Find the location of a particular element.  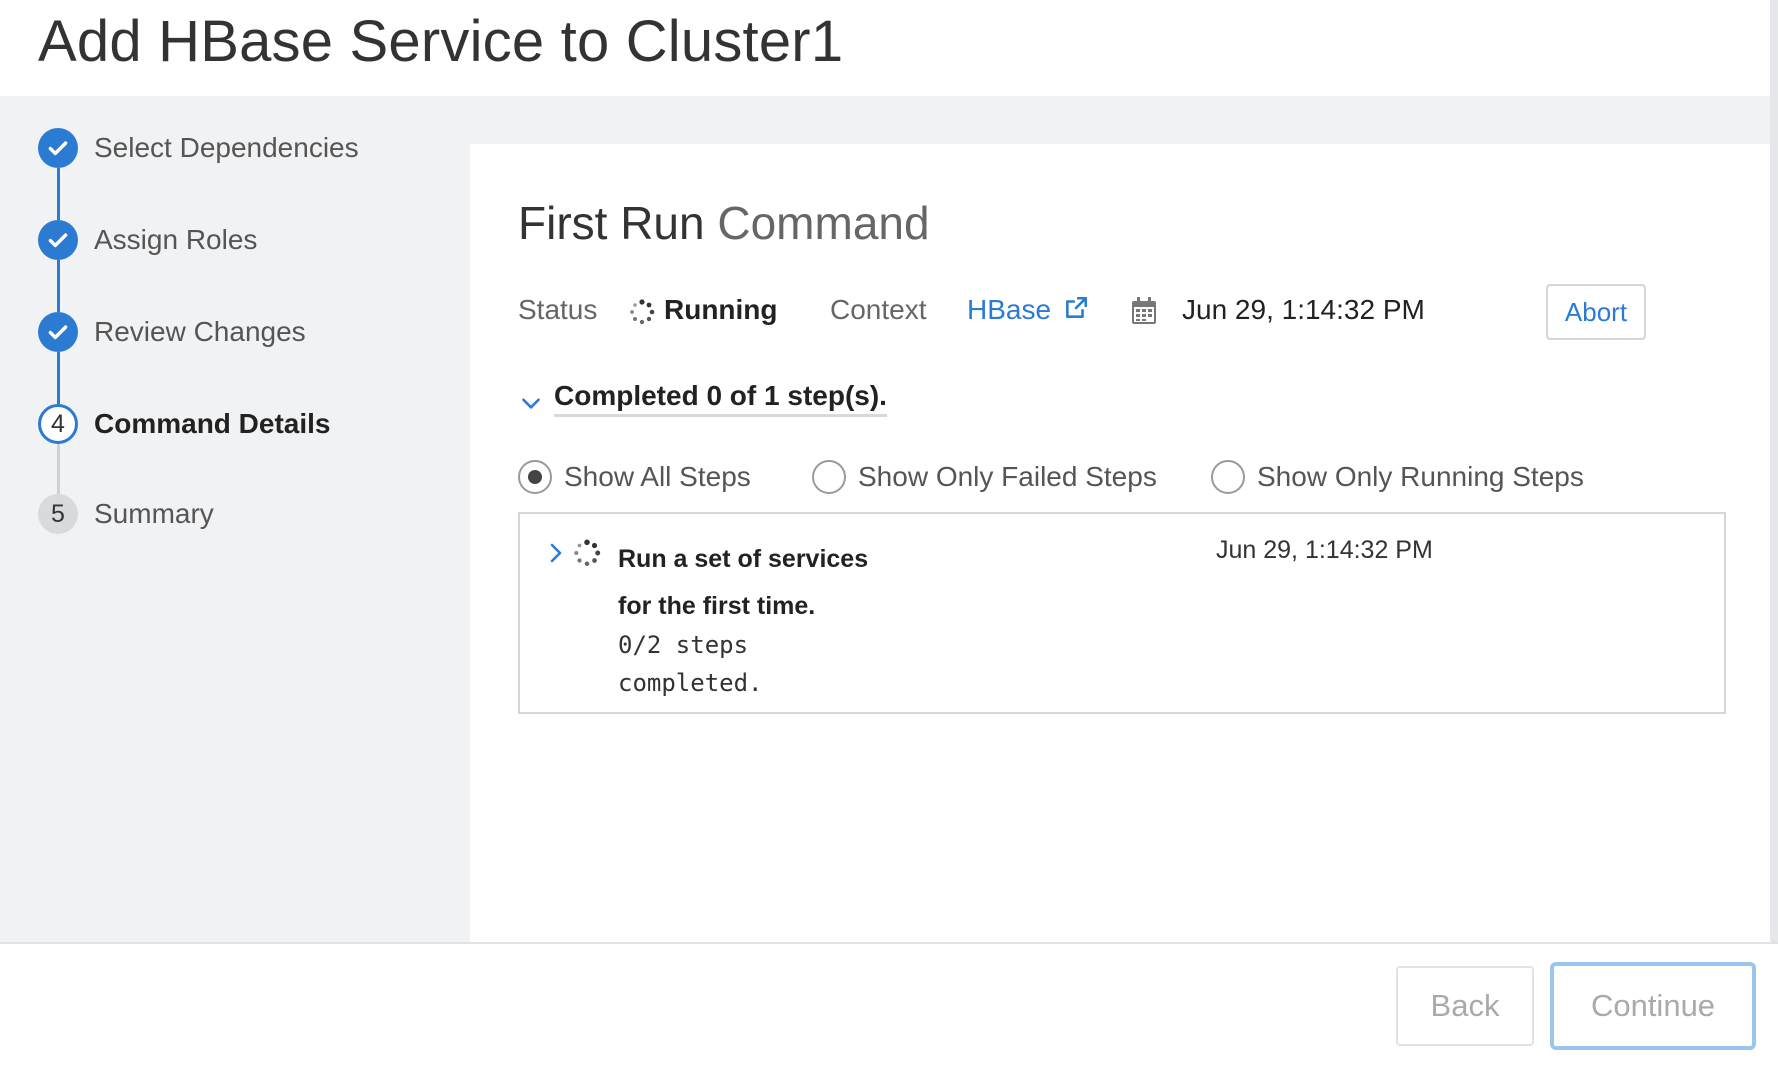

abort-button: Abort is located at coordinates (1596, 312).